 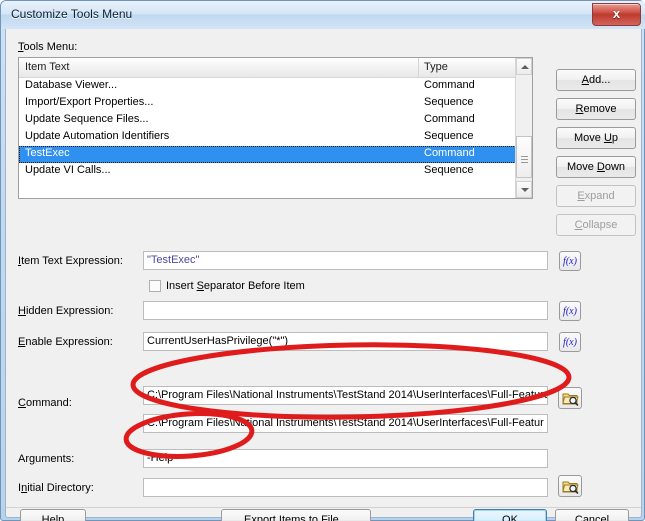 What do you see at coordinates (97, 136) in the screenshot?
I see `cell-item-text: Update Automation Identifiers` at bounding box center [97, 136].